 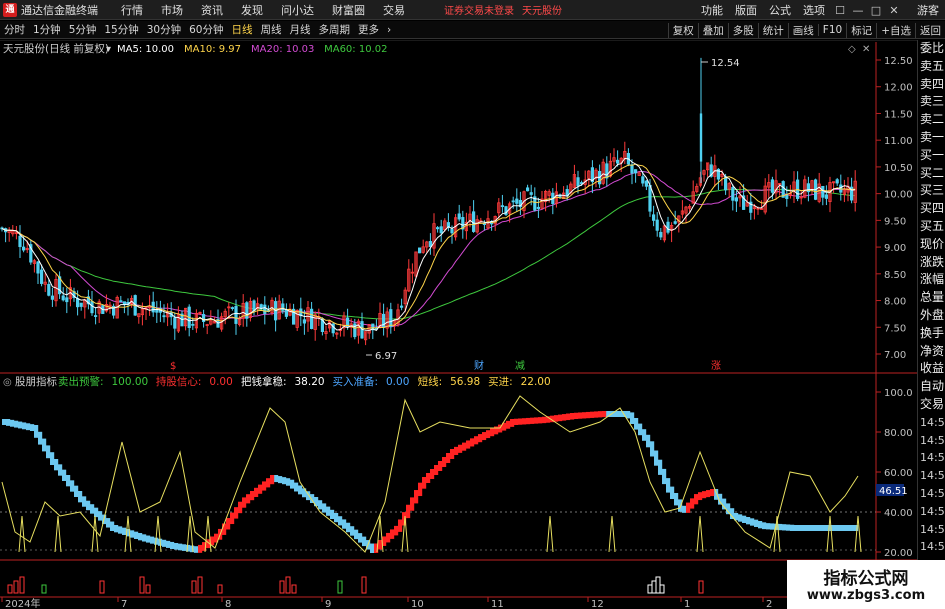 I want to click on tab-weekly: 周线, so click(x=271, y=29).